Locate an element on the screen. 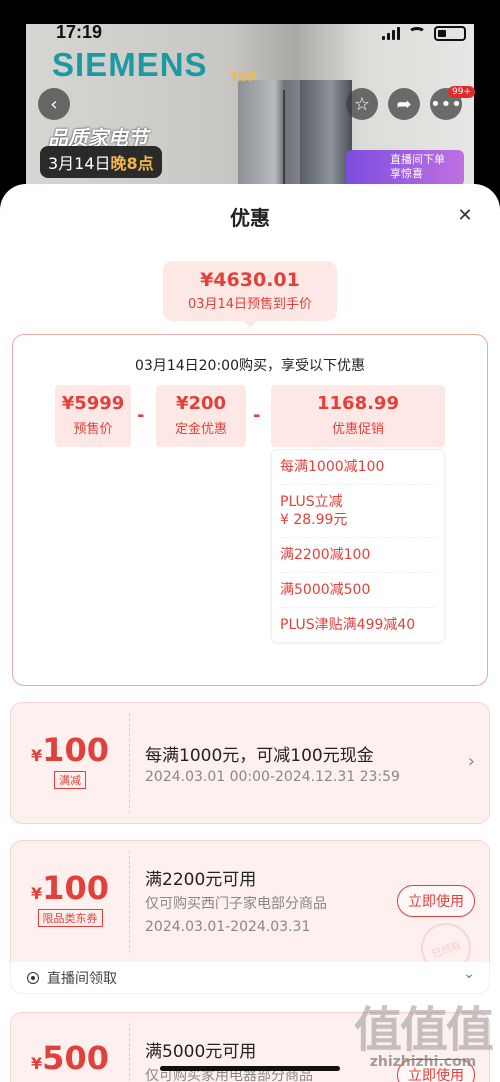 This screenshot has width=500, height=1082. live-line-1: 直播间下单 is located at coordinates (417, 159).